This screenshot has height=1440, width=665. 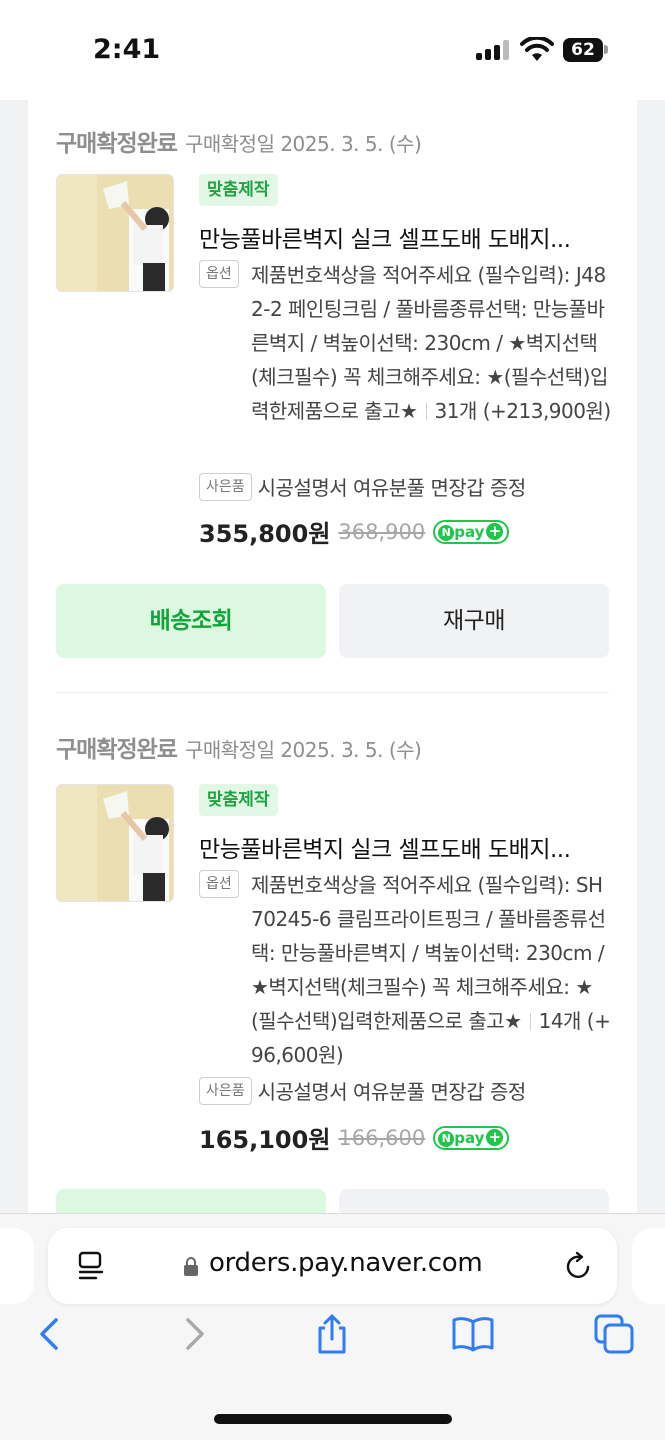 I want to click on bookmarks-icon, so click(x=473, y=1334).